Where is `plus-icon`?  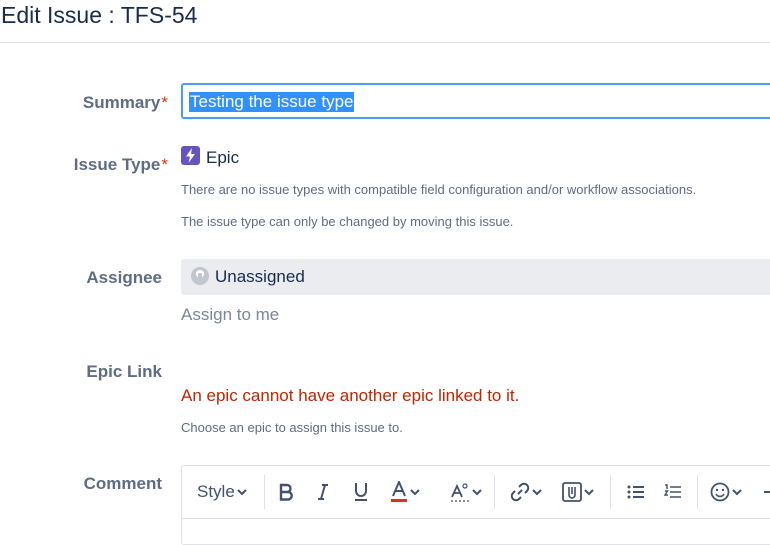
plus-icon is located at coordinates (767, 492).